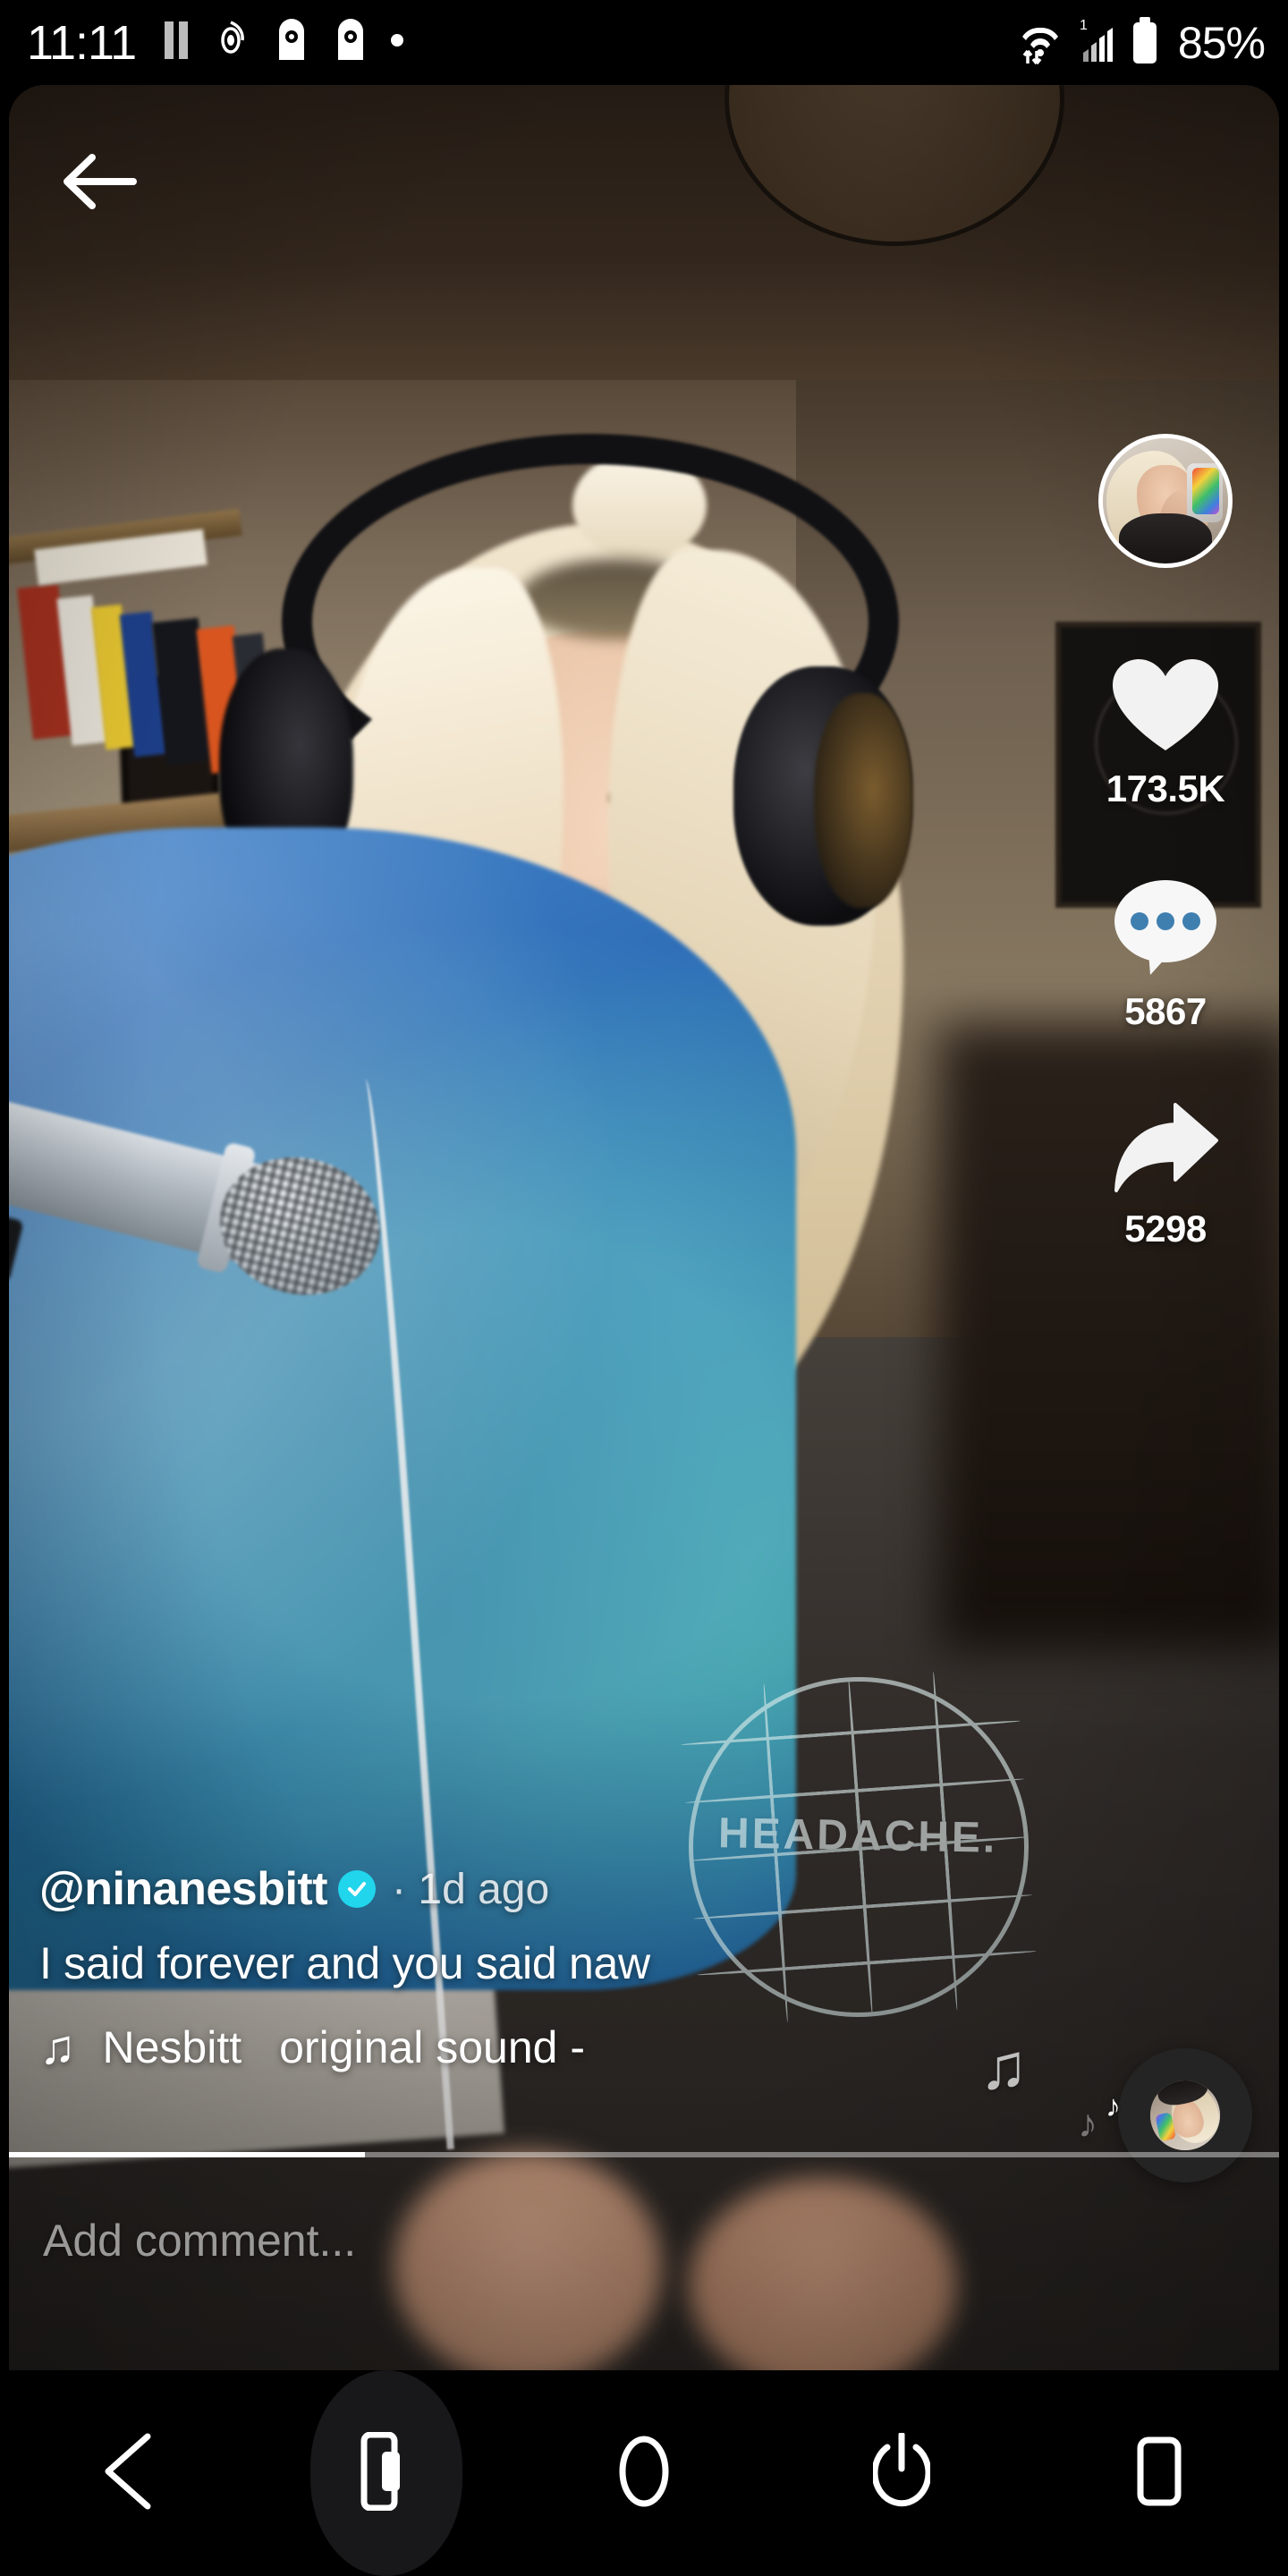 The image size is (1288, 2576). Describe the element at coordinates (1165, 788) in the screenshot. I see `like-count: 173.5K` at that location.